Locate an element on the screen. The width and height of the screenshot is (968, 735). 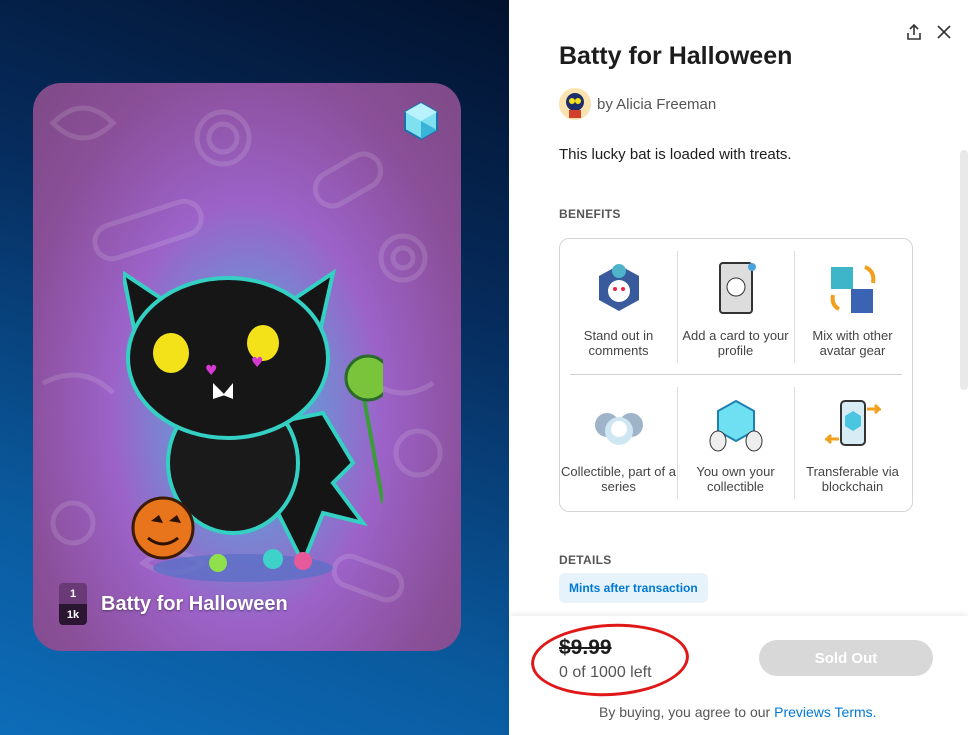
benefit-item: You own your collectible is located at coordinates (735, 443).